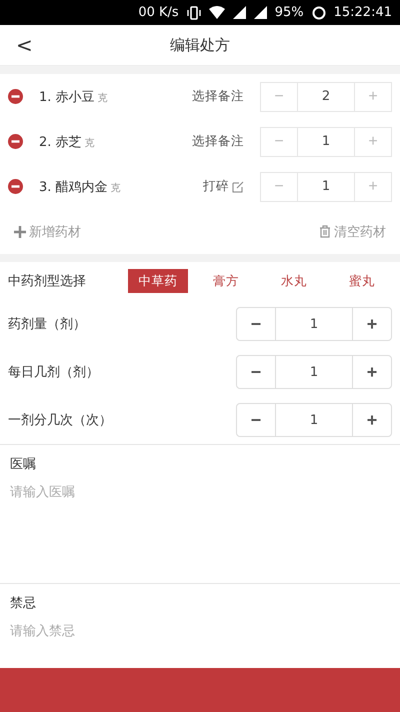  Describe the element at coordinates (73, 187) in the screenshot. I see `herb-name: 3. 醋鸡内金` at that location.